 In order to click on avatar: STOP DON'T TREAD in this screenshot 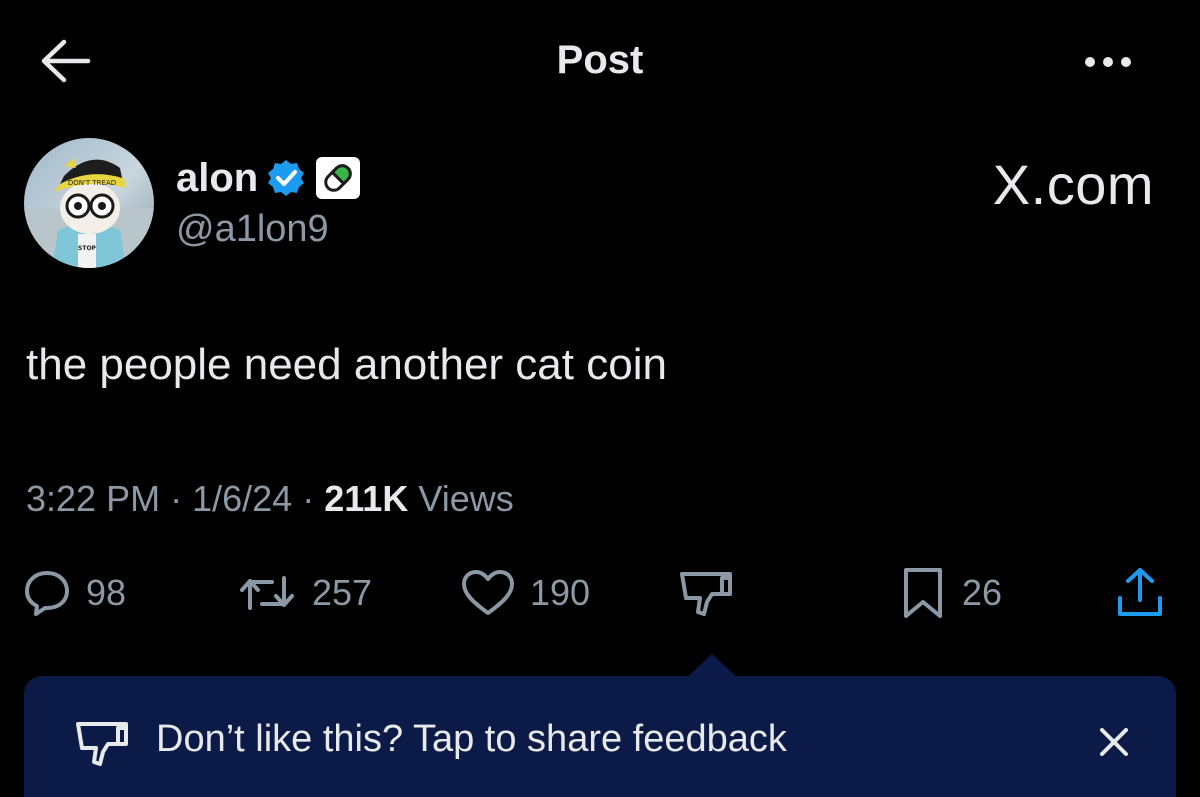, I will do `click(89, 203)`.